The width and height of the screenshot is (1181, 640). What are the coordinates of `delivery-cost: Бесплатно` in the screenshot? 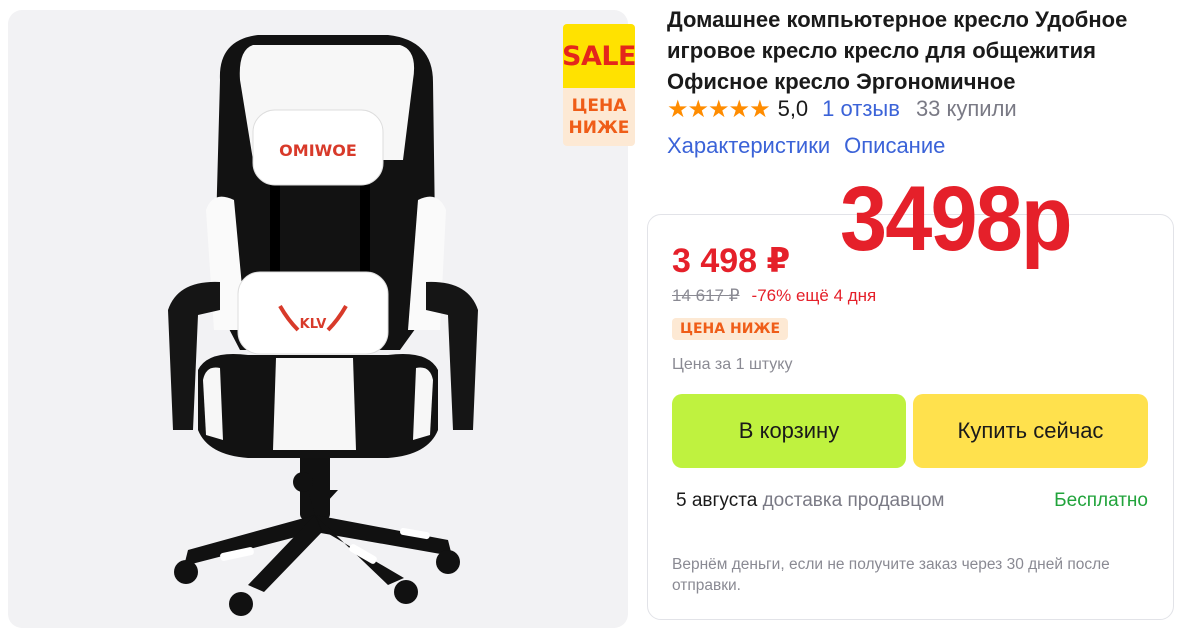 It's located at (1101, 500).